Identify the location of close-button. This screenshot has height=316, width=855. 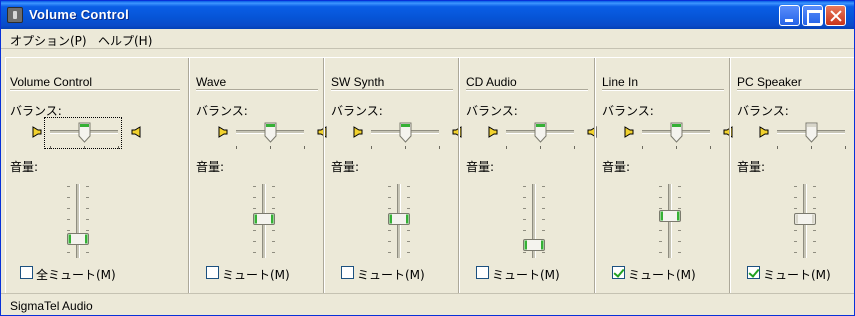
(835, 15).